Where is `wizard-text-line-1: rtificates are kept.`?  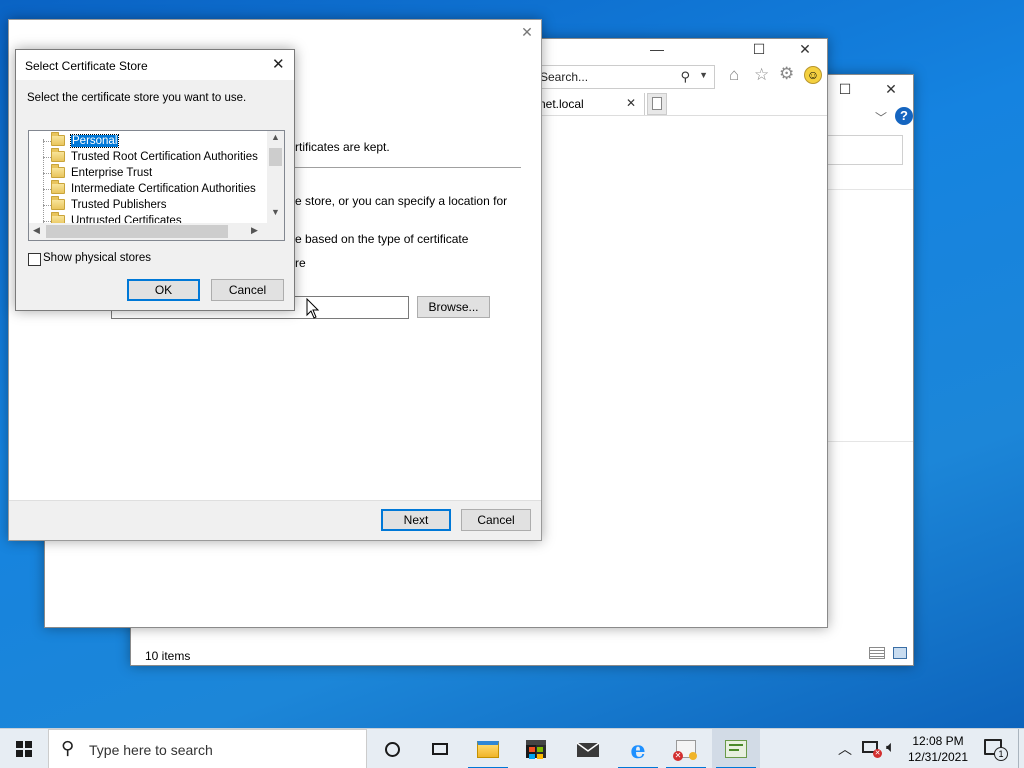
wizard-text-line-1: rtificates are kept. is located at coordinates (342, 147).